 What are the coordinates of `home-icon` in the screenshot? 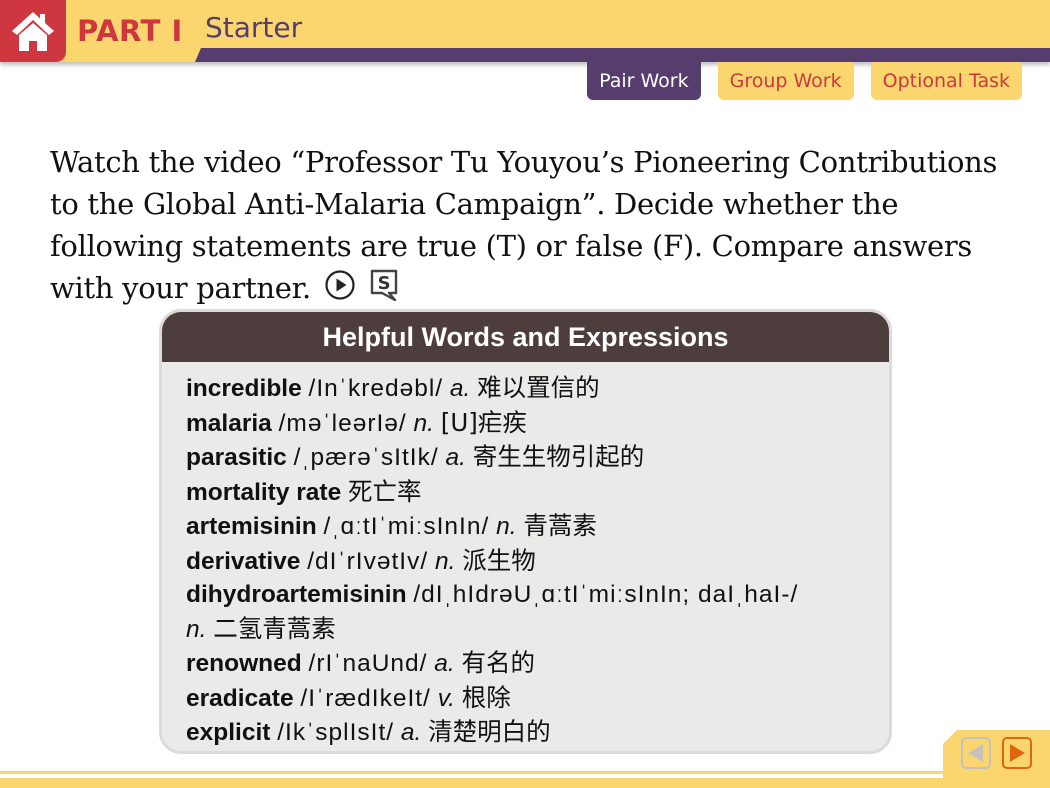 It's located at (33, 31).